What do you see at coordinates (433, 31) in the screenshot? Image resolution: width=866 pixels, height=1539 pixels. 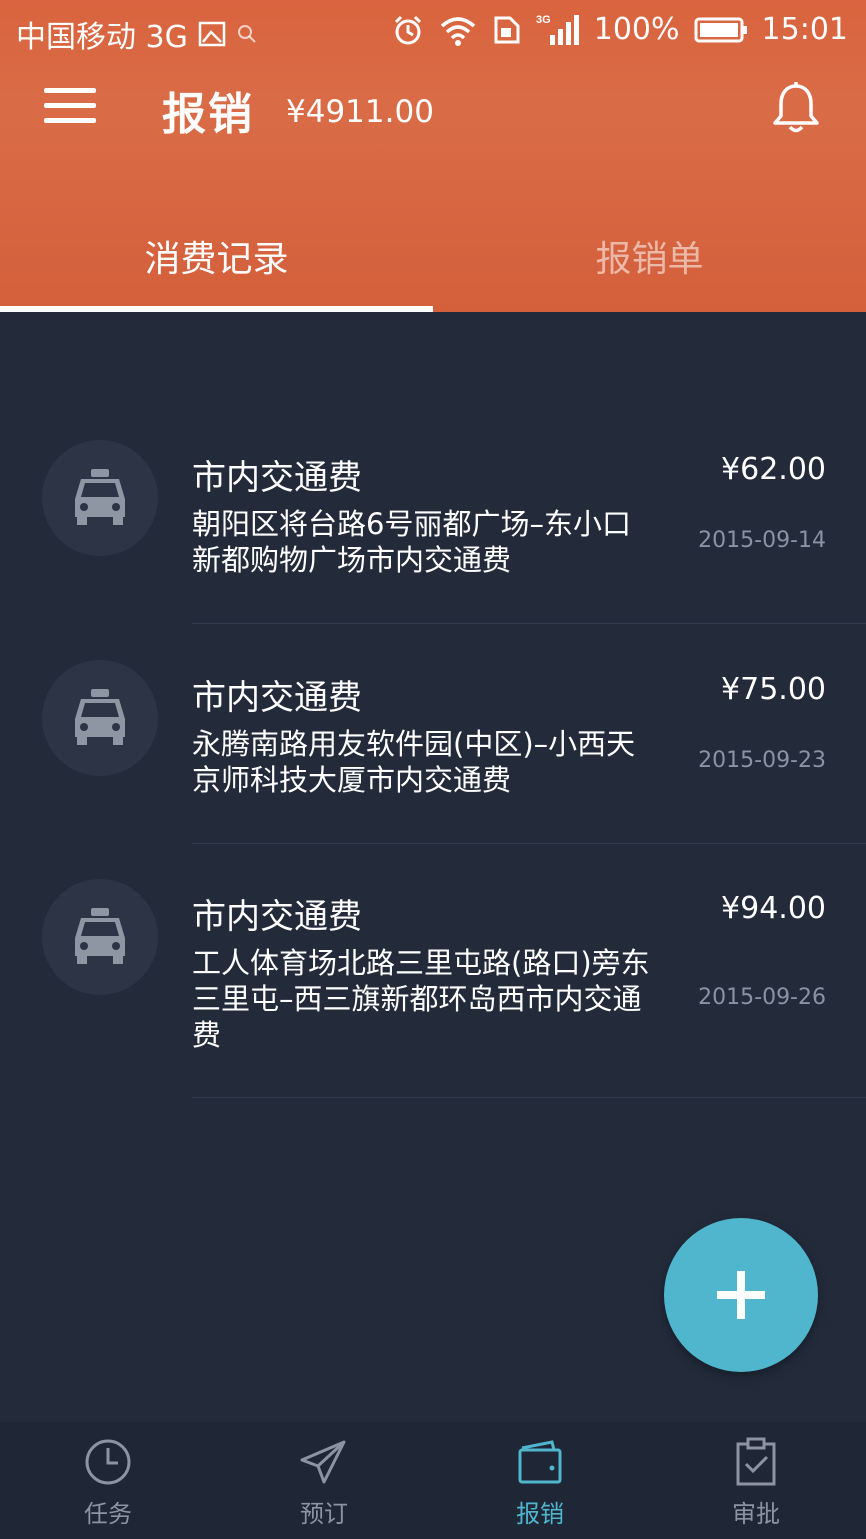 I see `status-bar: 中国移动 3G 3G 100% 15:01` at bounding box center [433, 31].